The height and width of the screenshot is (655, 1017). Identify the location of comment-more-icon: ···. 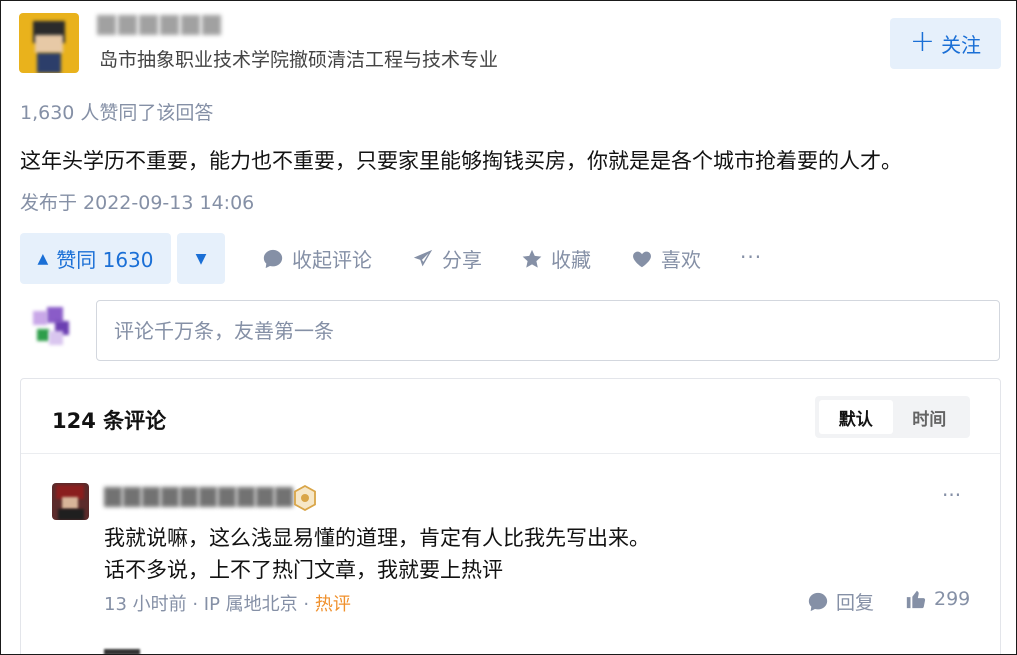
(951, 495).